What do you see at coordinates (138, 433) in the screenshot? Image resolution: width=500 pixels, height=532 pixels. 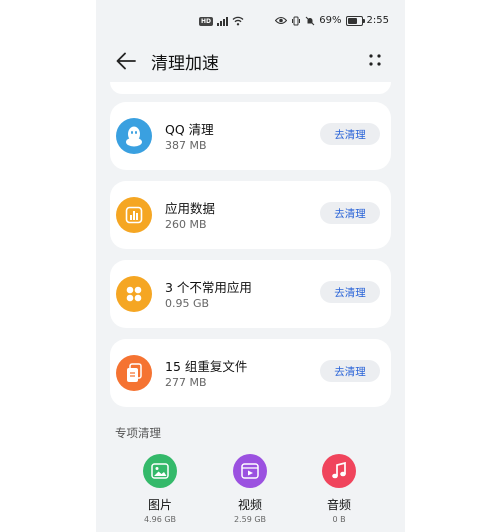 I see `section-title: 专项清理` at bounding box center [138, 433].